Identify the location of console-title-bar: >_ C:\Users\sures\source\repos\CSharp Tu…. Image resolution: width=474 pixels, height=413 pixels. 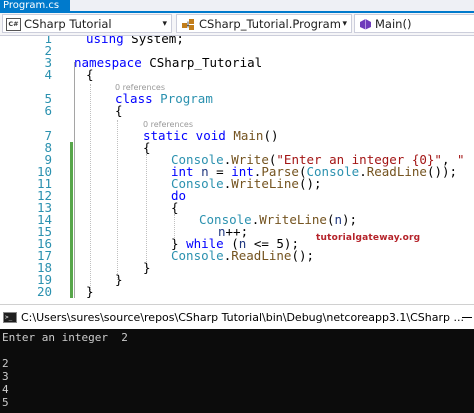
(237, 316).